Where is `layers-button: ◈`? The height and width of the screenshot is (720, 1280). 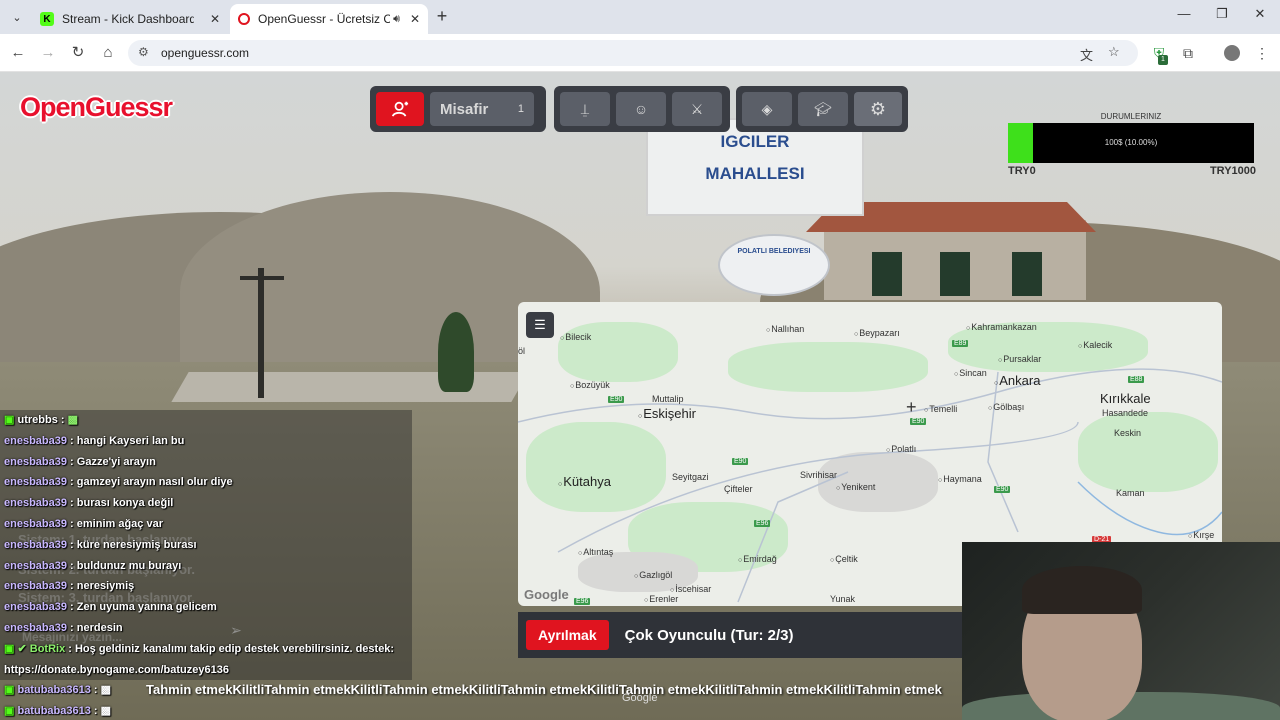 layers-button: ◈ is located at coordinates (767, 109).